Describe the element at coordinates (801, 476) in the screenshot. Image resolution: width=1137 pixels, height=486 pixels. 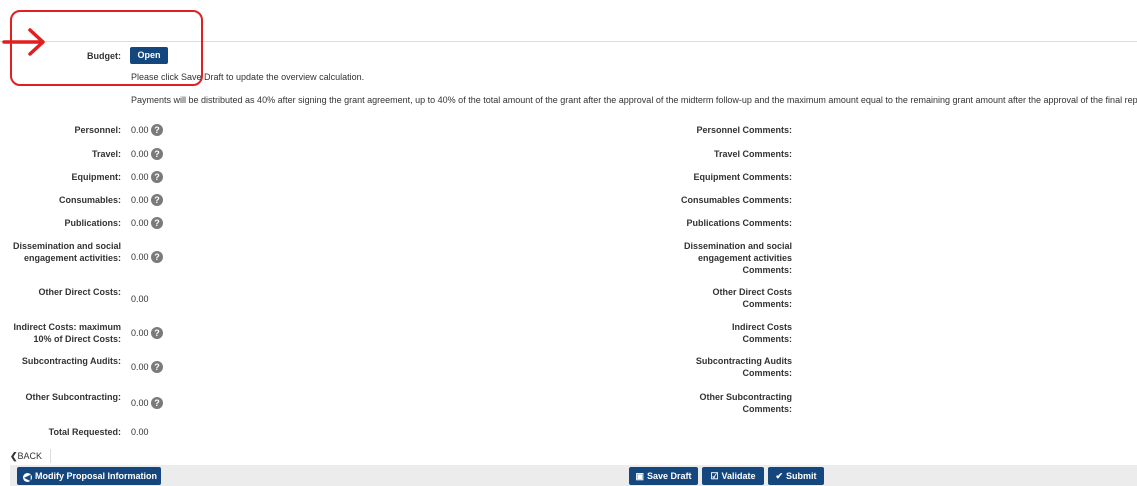
I see `submit-label: Submit` at that location.